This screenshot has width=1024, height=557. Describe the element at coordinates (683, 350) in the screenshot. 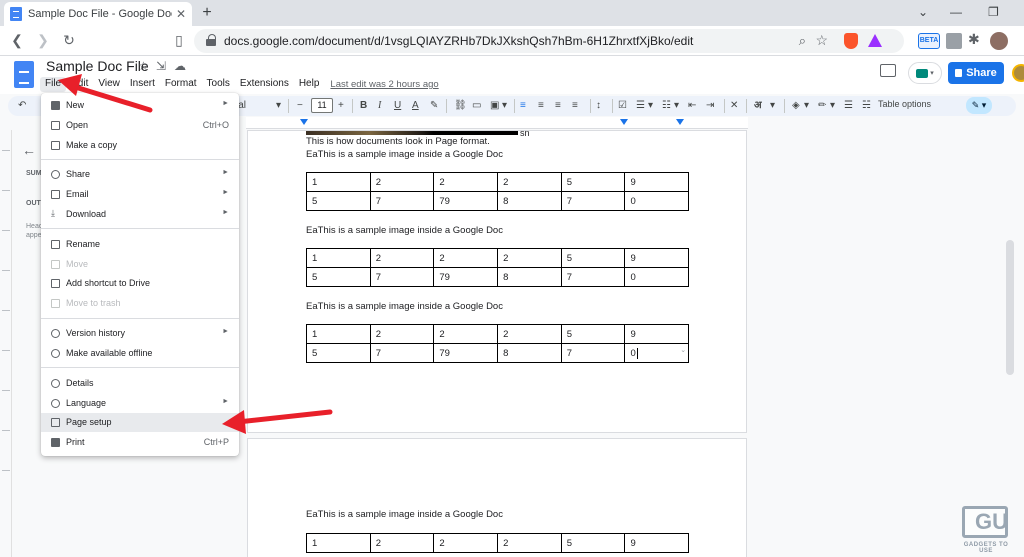

I see `cell-menu-icon: ⌄` at that location.